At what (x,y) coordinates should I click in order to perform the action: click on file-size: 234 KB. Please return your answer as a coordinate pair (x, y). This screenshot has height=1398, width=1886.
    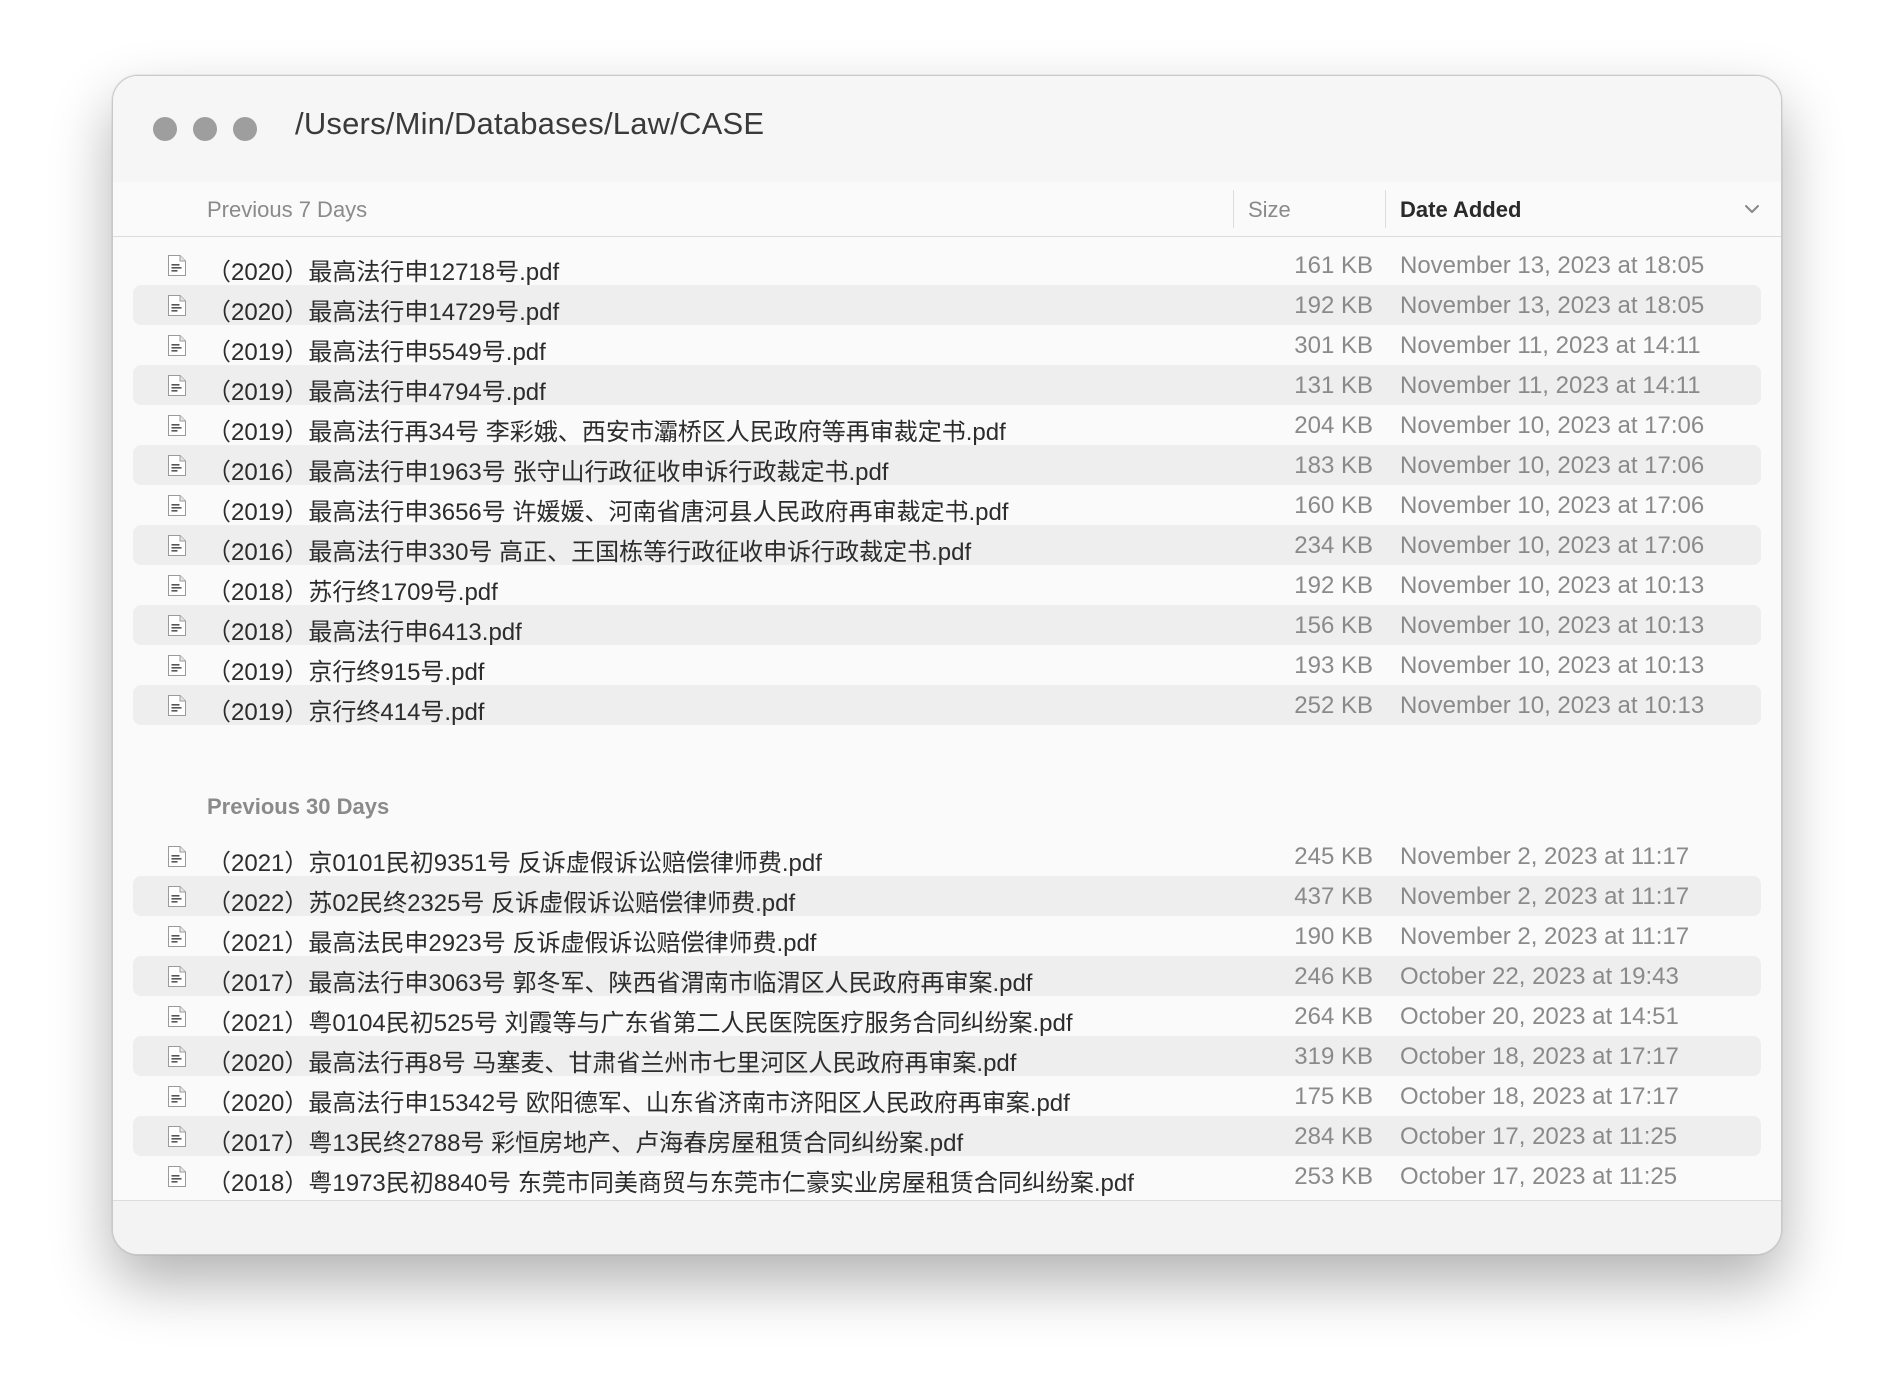
    Looking at the image, I should click on (1333, 545).